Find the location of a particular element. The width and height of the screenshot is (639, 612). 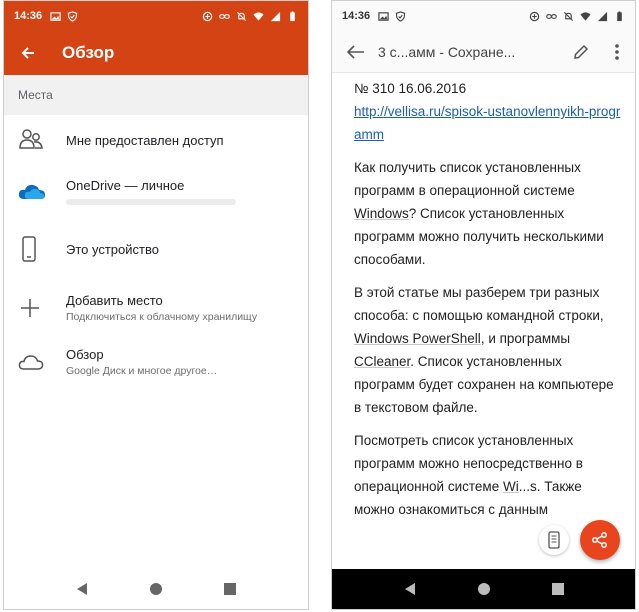

plus-icon is located at coordinates (30, 308).